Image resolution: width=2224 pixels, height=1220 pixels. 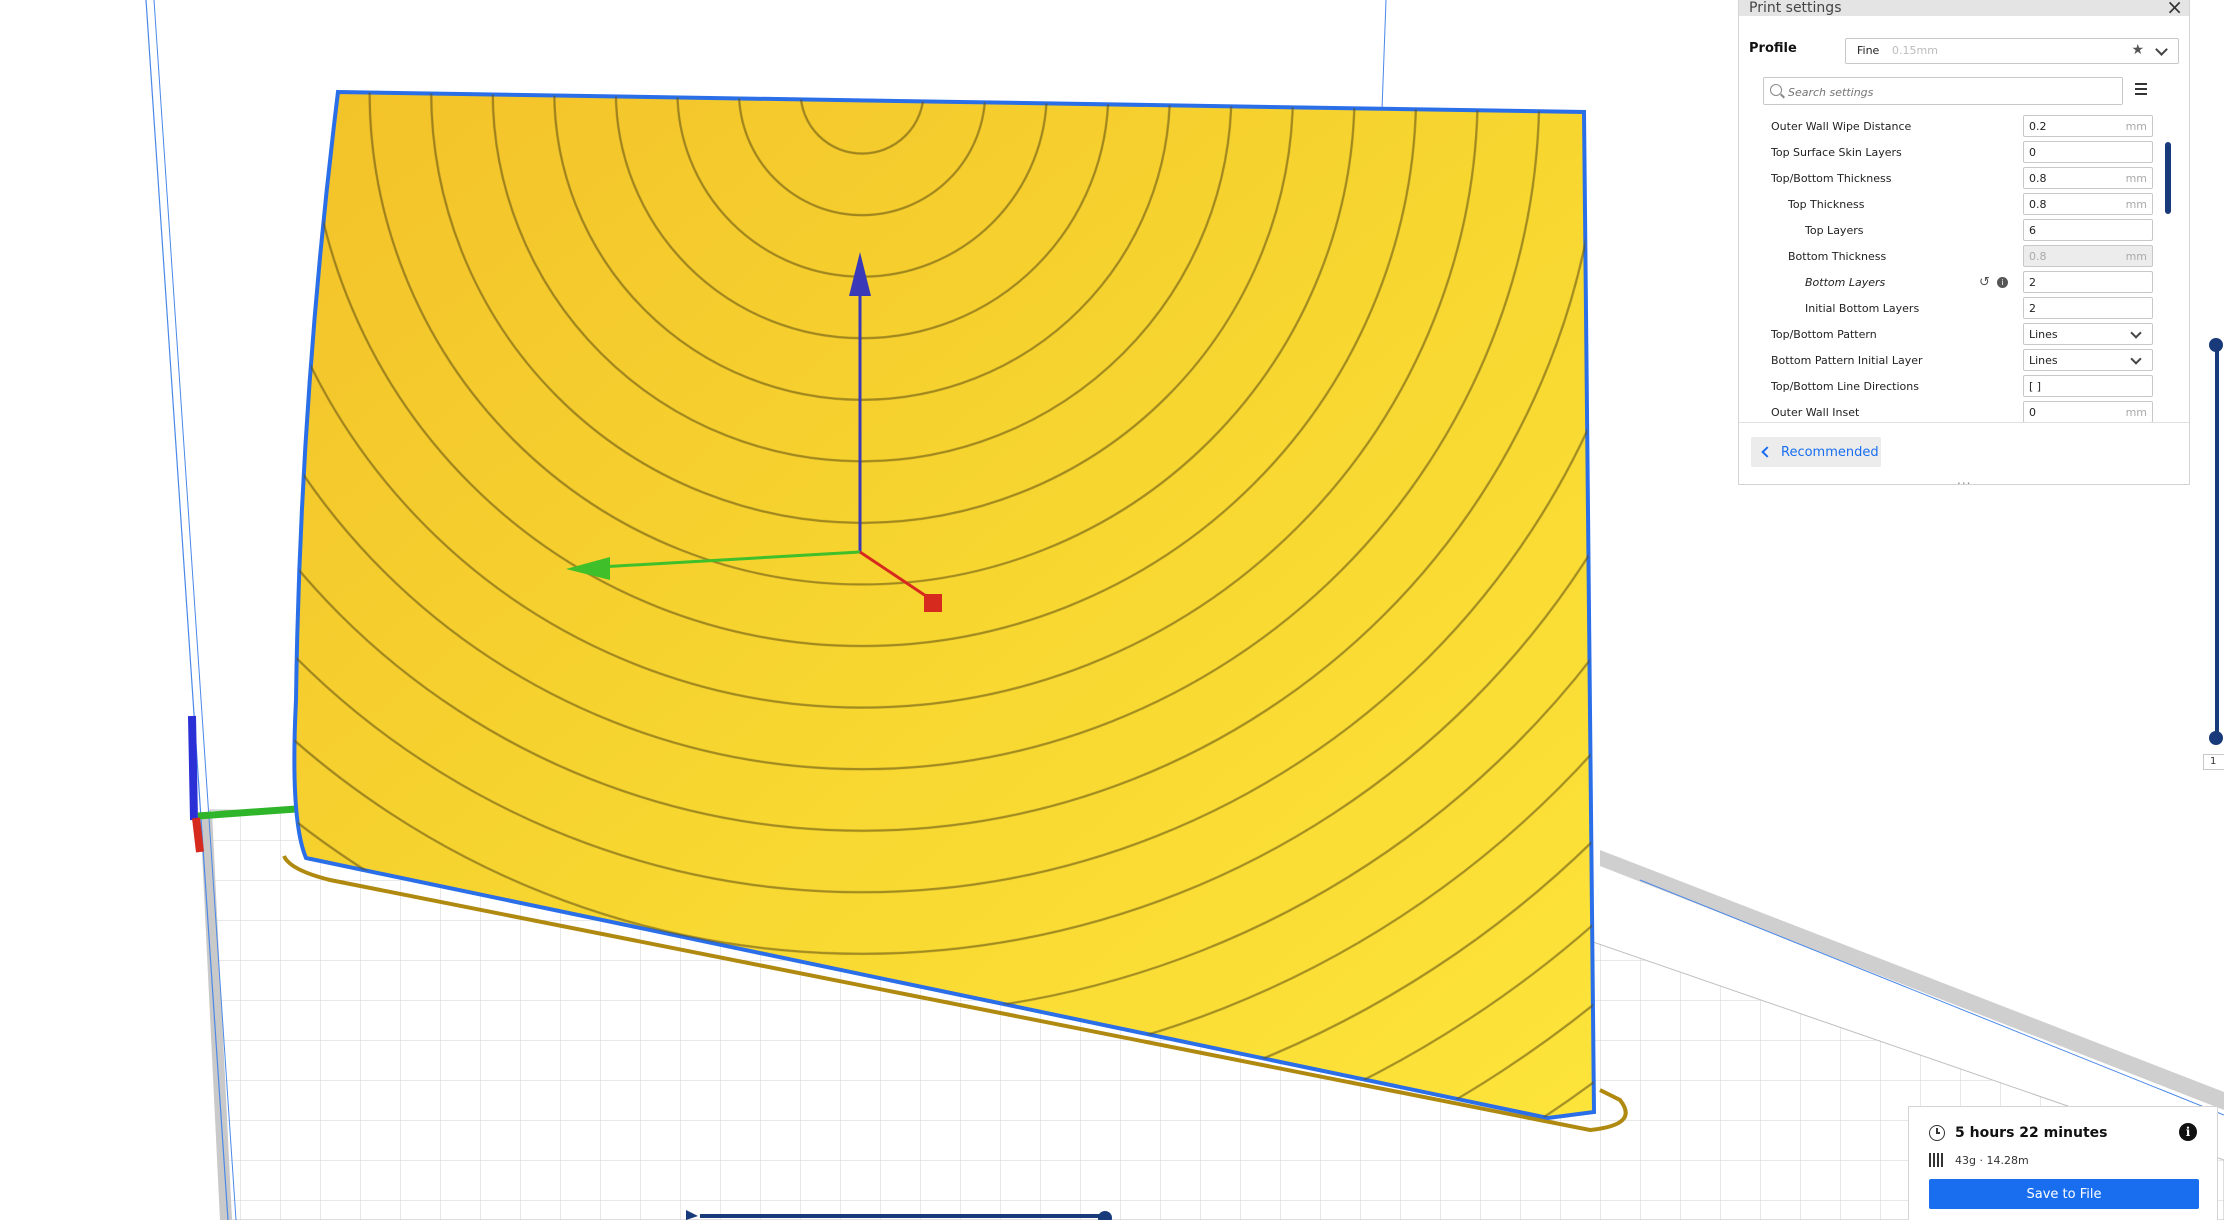 What do you see at coordinates (1862, 308) in the screenshot?
I see `setting-label: Initial Bottom Layers` at bounding box center [1862, 308].